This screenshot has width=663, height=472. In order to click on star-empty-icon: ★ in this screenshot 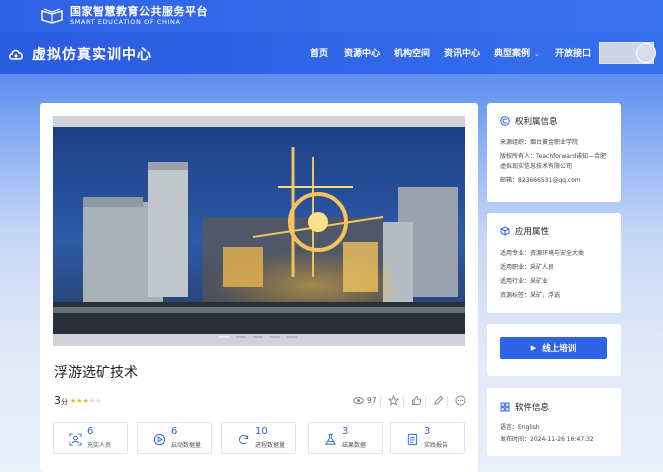, I will do `click(98, 401)`.